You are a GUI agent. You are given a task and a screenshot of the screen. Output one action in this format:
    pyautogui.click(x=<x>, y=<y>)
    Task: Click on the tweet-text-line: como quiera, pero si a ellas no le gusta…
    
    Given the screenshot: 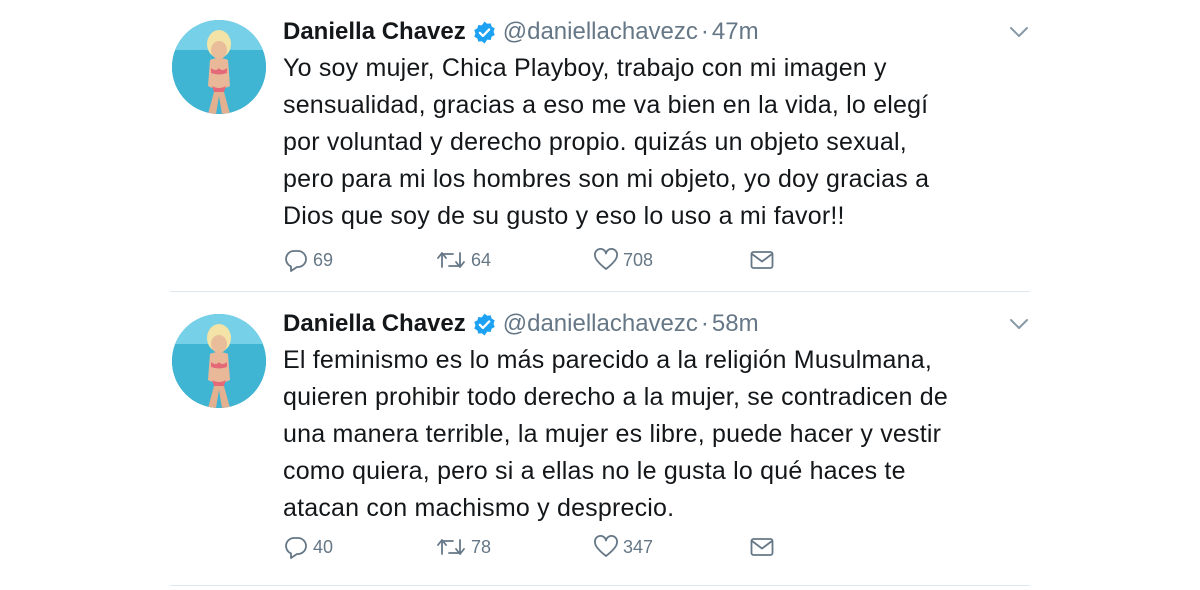 What is the action you would take?
    pyautogui.click(x=594, y=471)
    